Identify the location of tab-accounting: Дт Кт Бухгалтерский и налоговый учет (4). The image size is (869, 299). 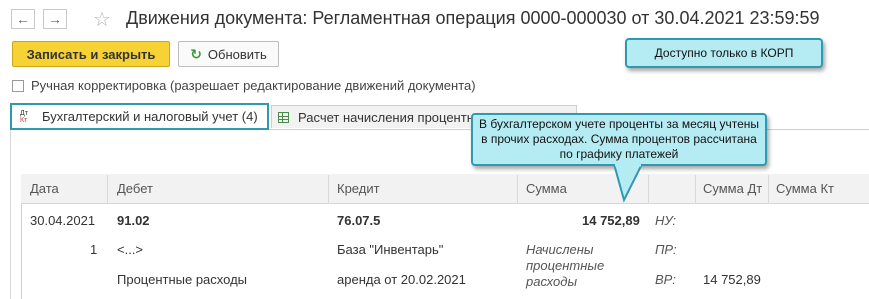
(139, 116).